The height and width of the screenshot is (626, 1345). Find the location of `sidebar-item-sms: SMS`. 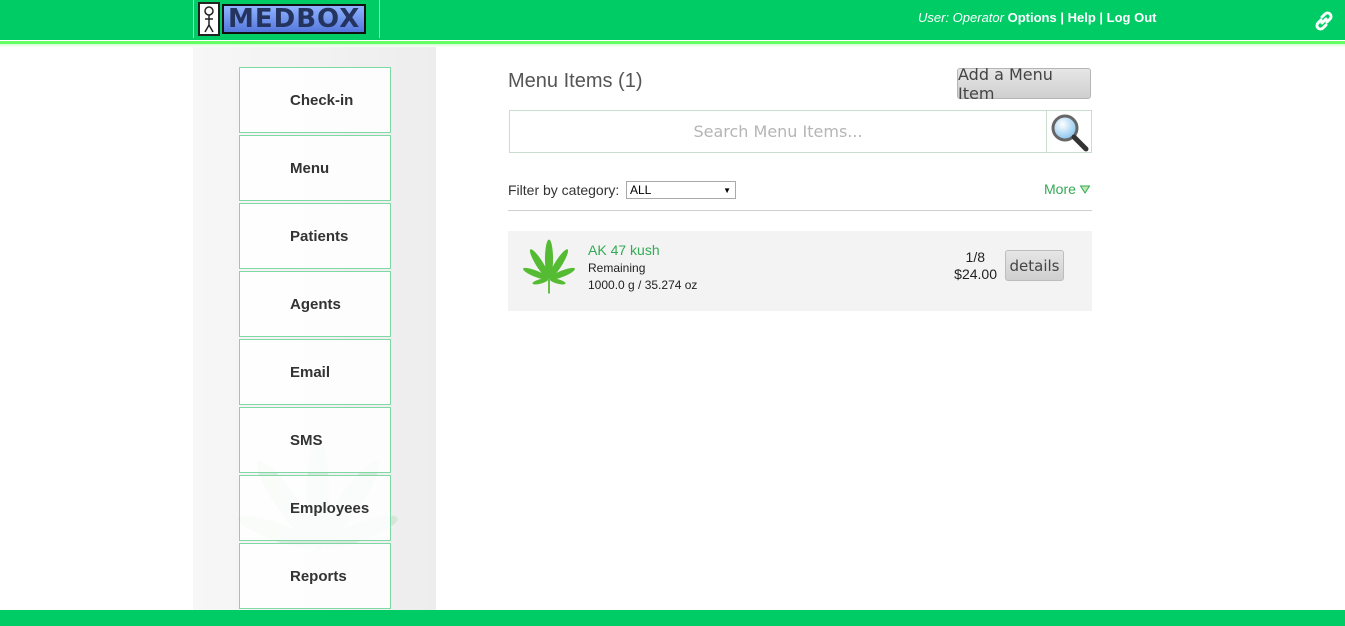

sidebar-item-sms: SMS is located at coordinates (315, 440).